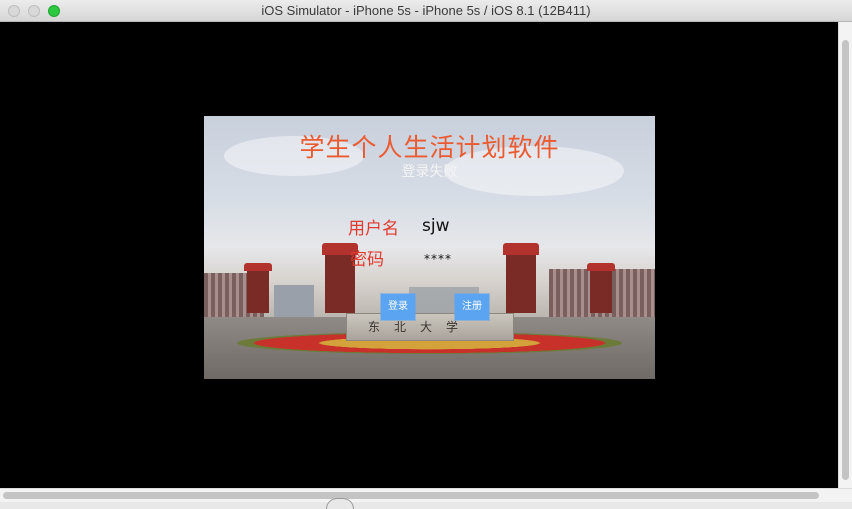  Describe the element at coordinates (438, 259) in the screenshot. I see `password-field: ****` at that location.